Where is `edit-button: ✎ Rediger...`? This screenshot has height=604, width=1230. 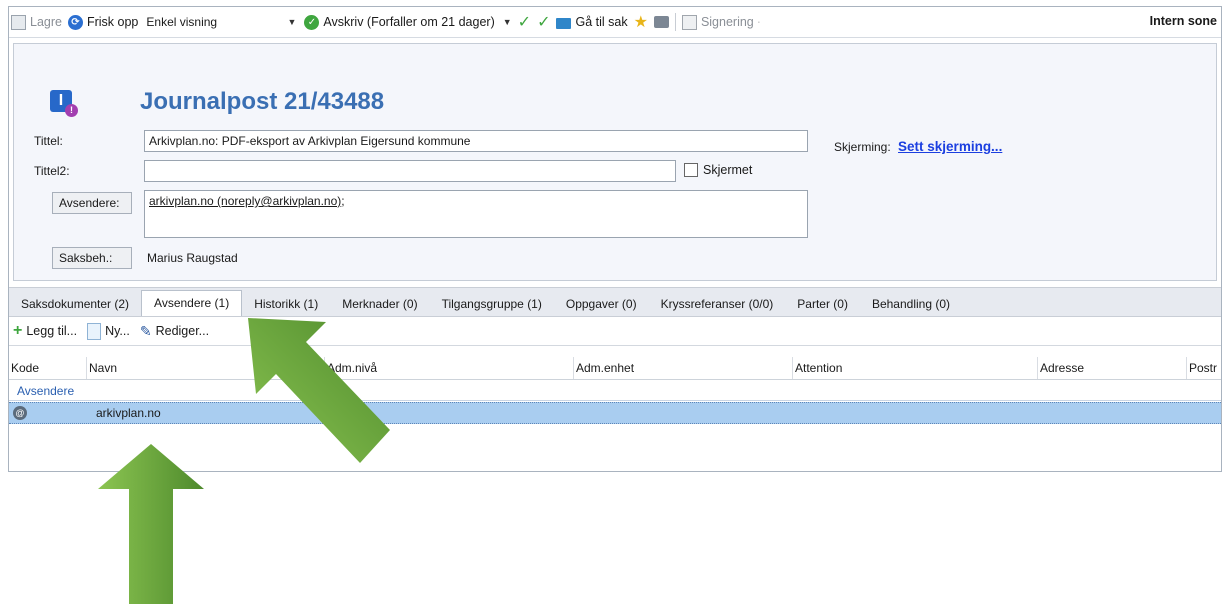
edit-button: ✎ Rediger... is located at coordinates (174, 331).